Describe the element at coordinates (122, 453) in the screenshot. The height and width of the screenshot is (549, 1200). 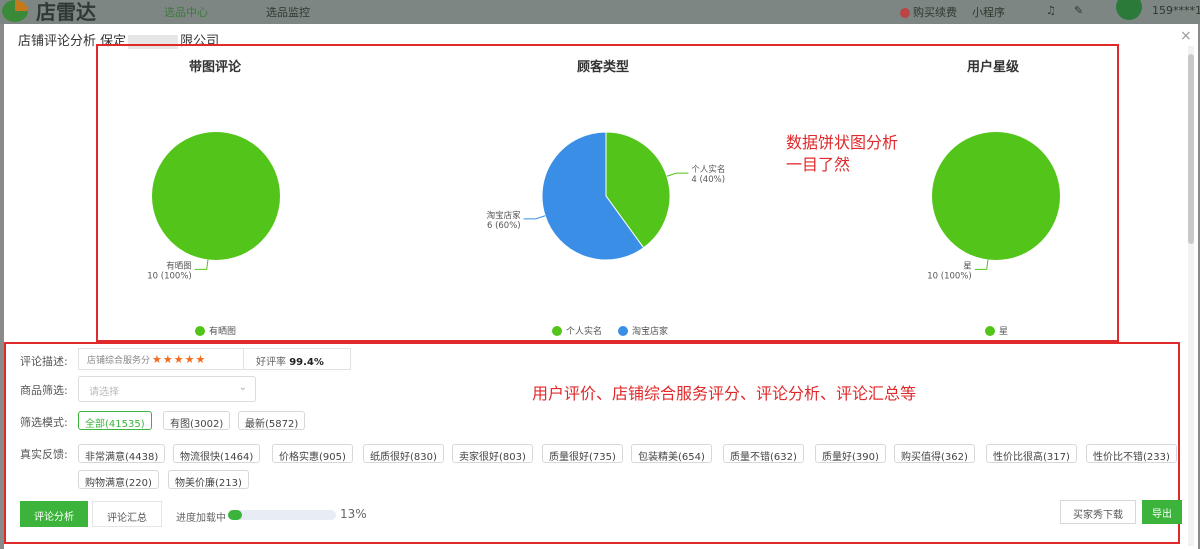
I see `feedback-tag: 非常满意(4438)` at that location.